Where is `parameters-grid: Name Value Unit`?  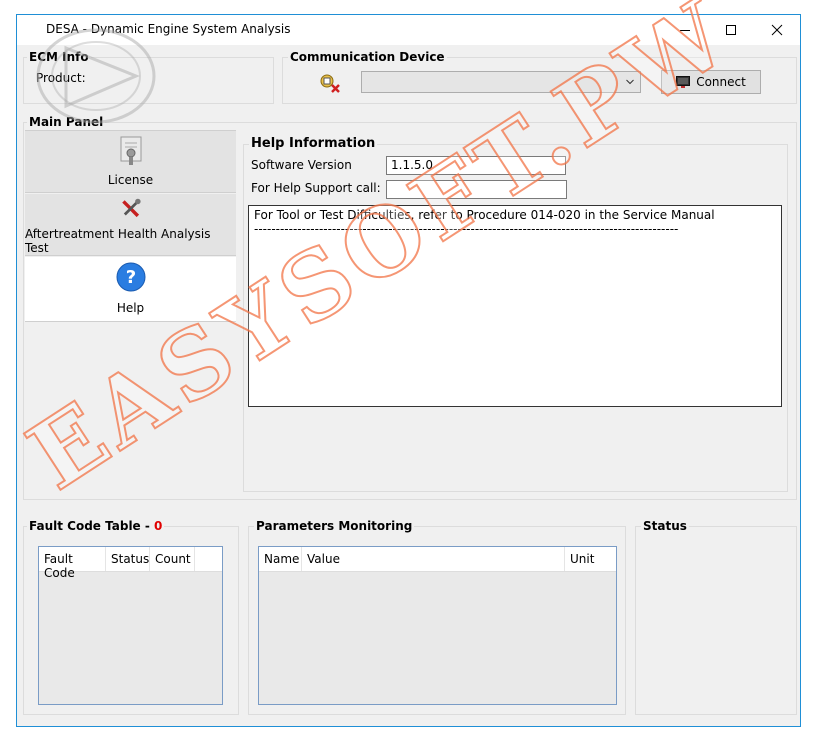
parameters-grid: Name Value Unit is located at coordinates (437, 625).